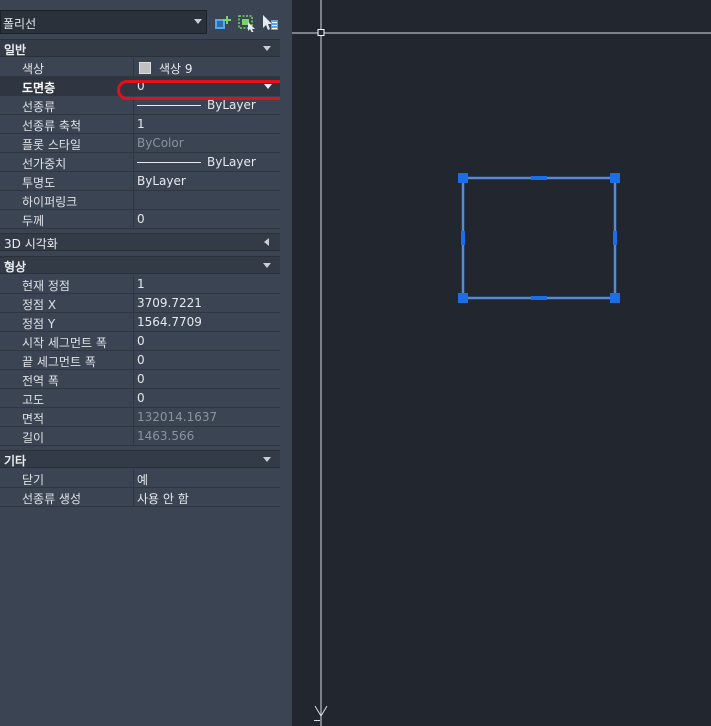  I want to click on property-value: 3709.7221, so click(169, 303).